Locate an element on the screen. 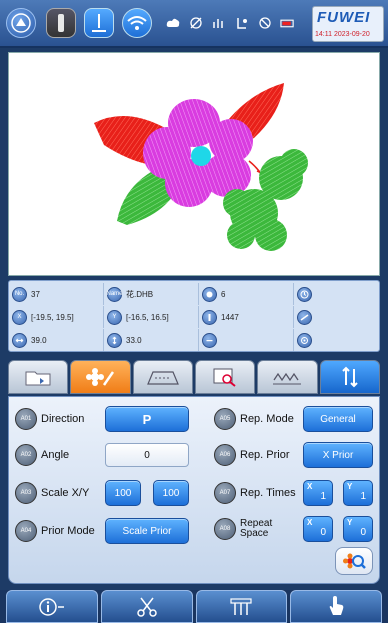 The width and height of the screenshot is (388, 623). x-badge: X is located at coordinates (19, 317).